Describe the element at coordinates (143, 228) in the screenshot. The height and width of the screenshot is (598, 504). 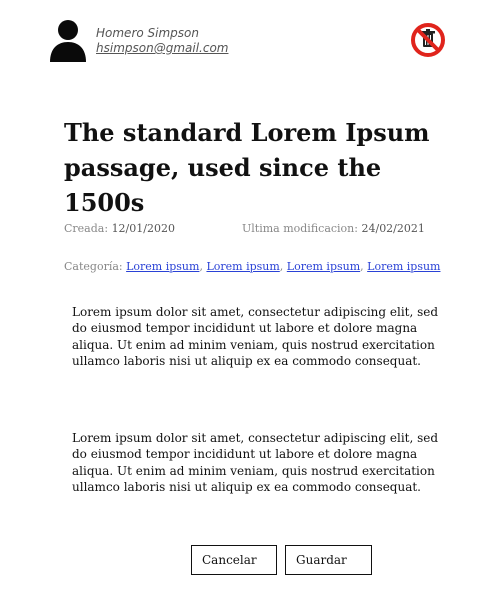
I see `created-value: 12/01/2020` at that location.